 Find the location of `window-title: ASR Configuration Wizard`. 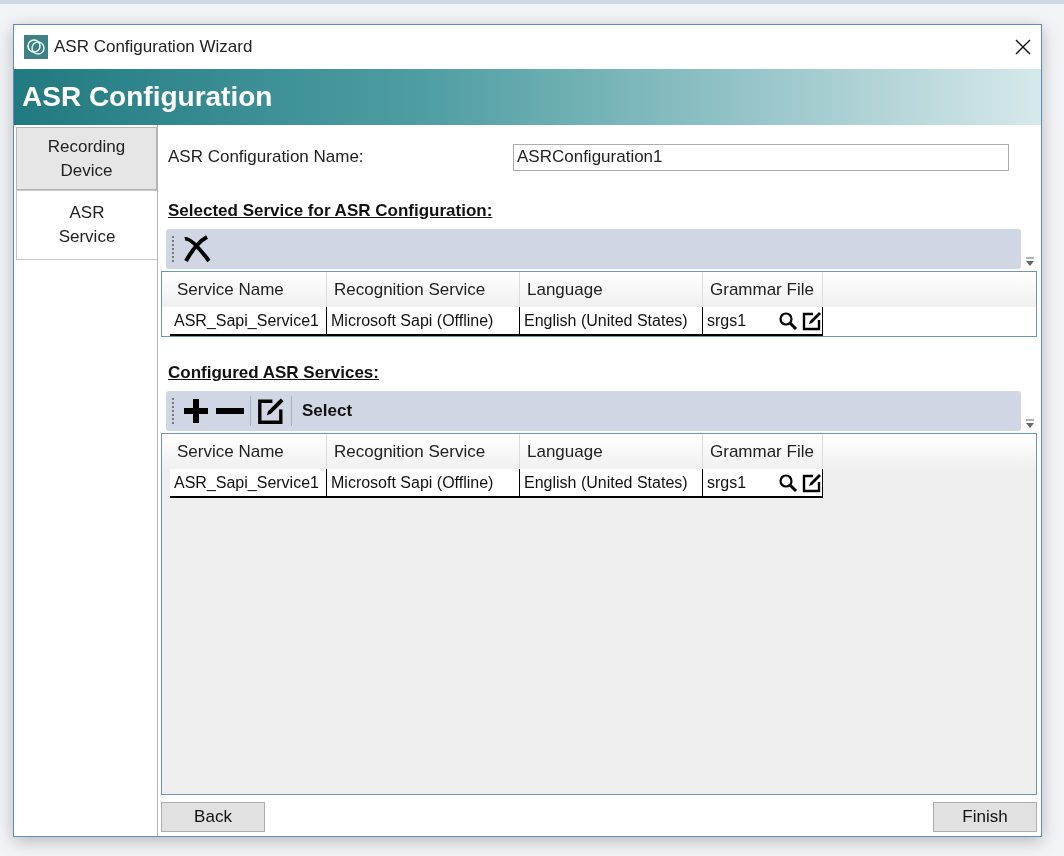

window-title: ASR Configuration Wizard is located at coordinates (154, 47).